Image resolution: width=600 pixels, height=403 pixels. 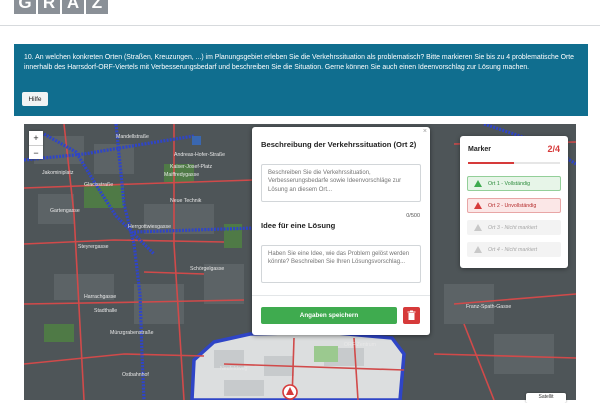 I want to click on marker-item-ort-3: Ort 3 - Nicht markiert, so click(x=514, y=227).